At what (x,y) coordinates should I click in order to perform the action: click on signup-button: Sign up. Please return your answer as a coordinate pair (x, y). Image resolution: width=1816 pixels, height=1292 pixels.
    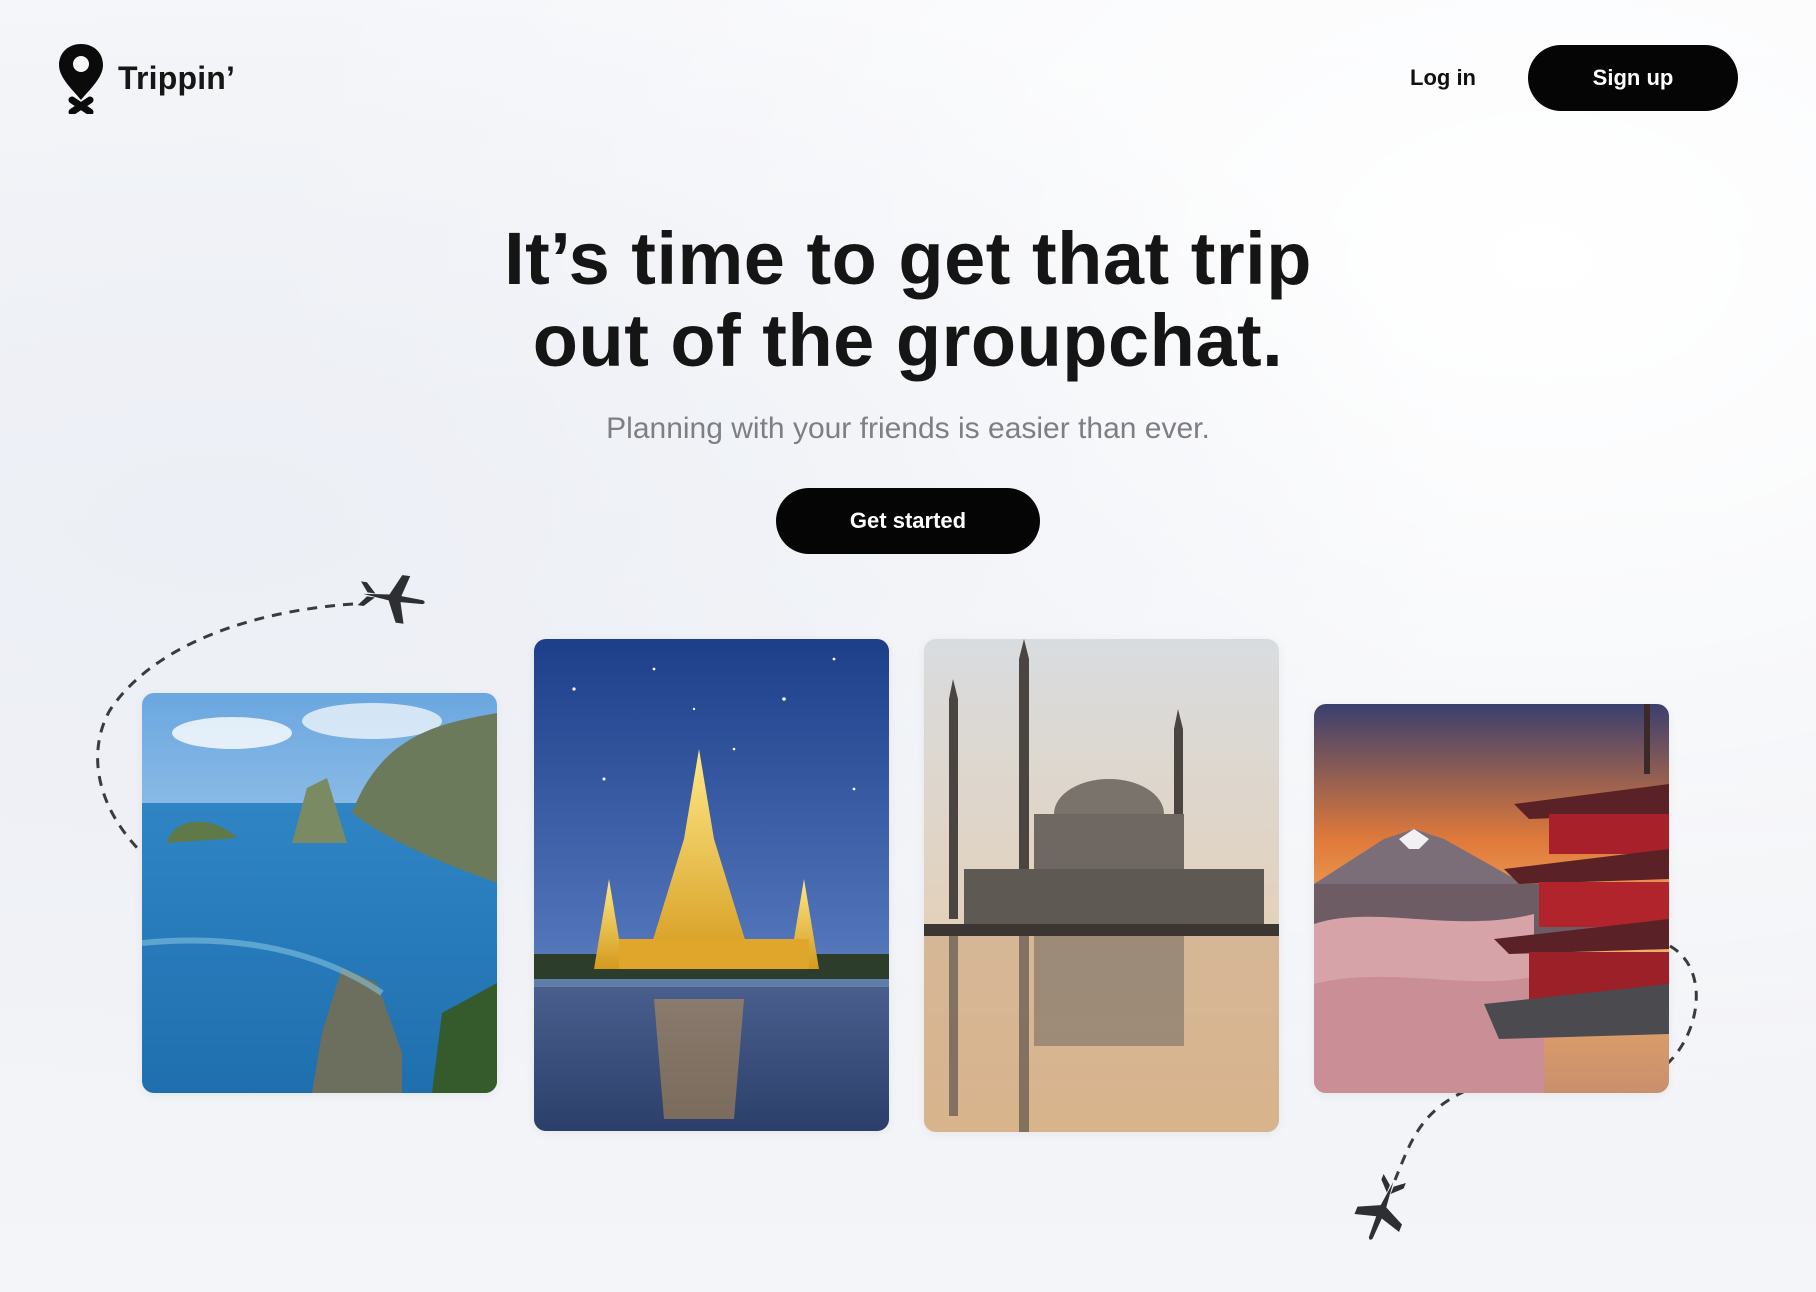
    Looking at the image, I should click on (1633, 78).